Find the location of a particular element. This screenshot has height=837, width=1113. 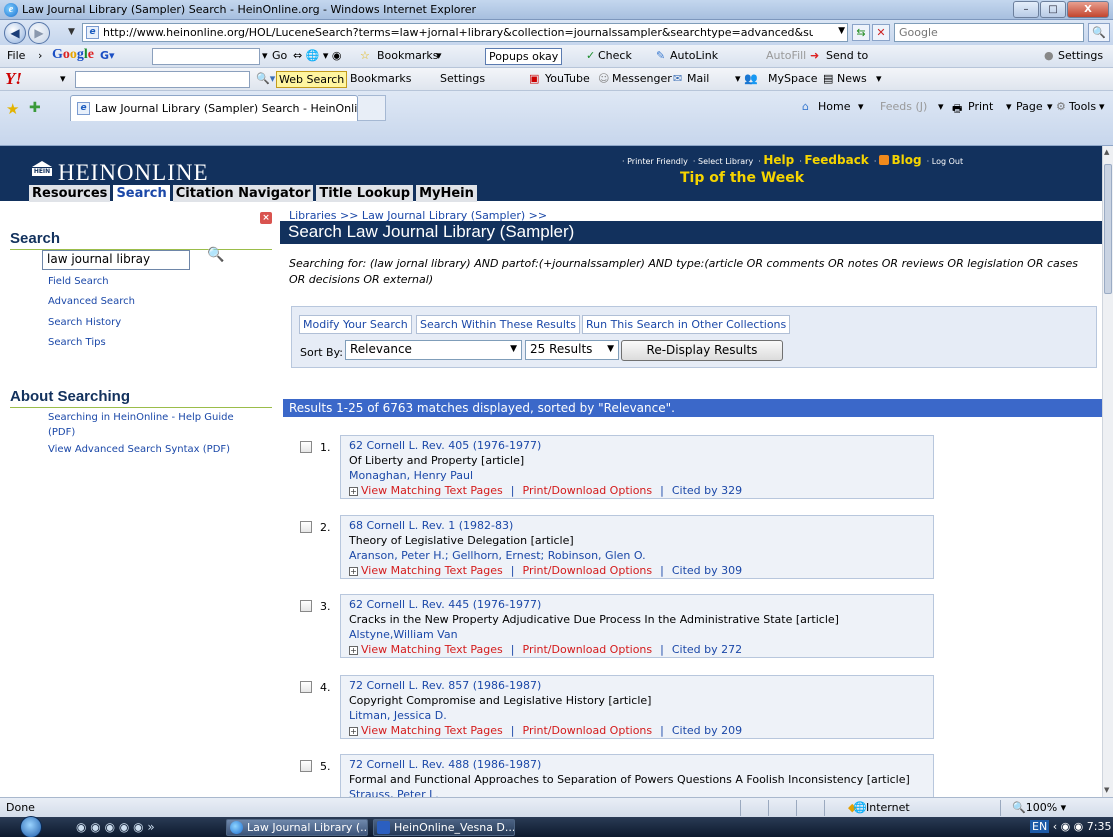

close-window-button: X is located at coordinates (1088, 9).